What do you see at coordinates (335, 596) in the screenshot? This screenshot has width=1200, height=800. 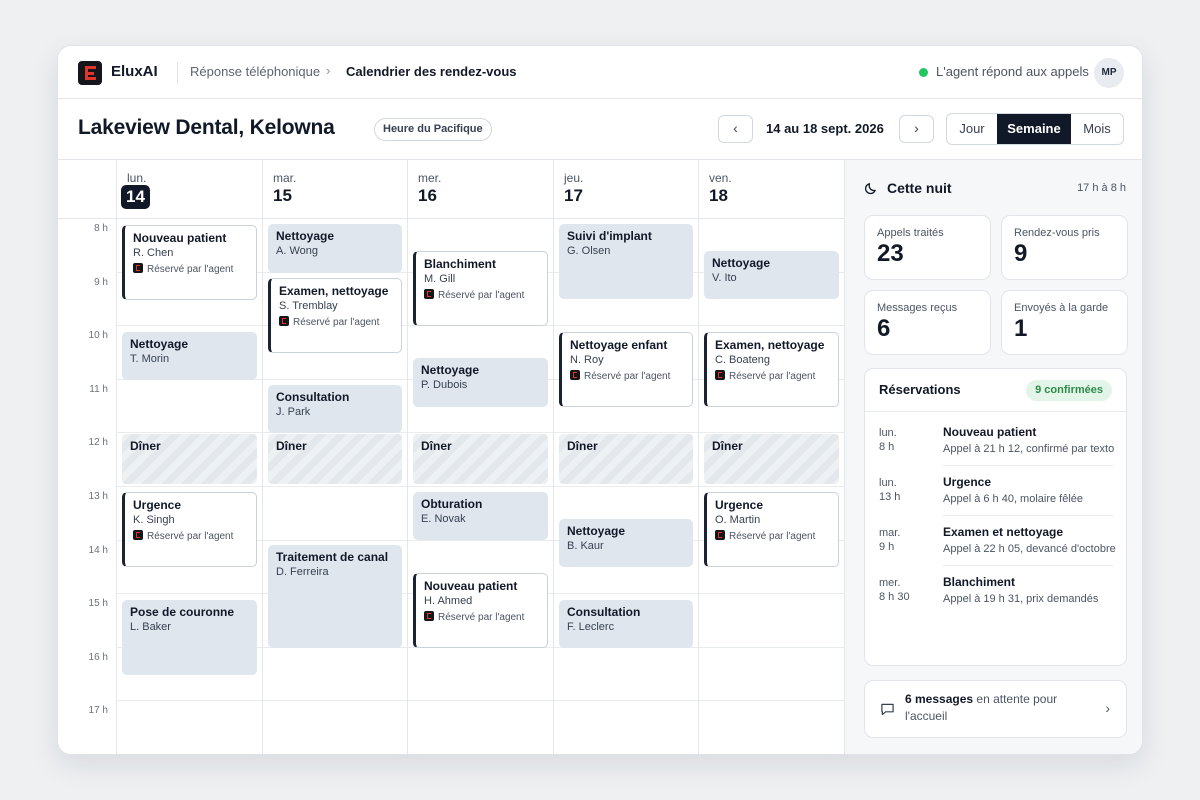 I see `appointment-card: Traitement de canal D. Ferreira` at bounding box center [335, 596].